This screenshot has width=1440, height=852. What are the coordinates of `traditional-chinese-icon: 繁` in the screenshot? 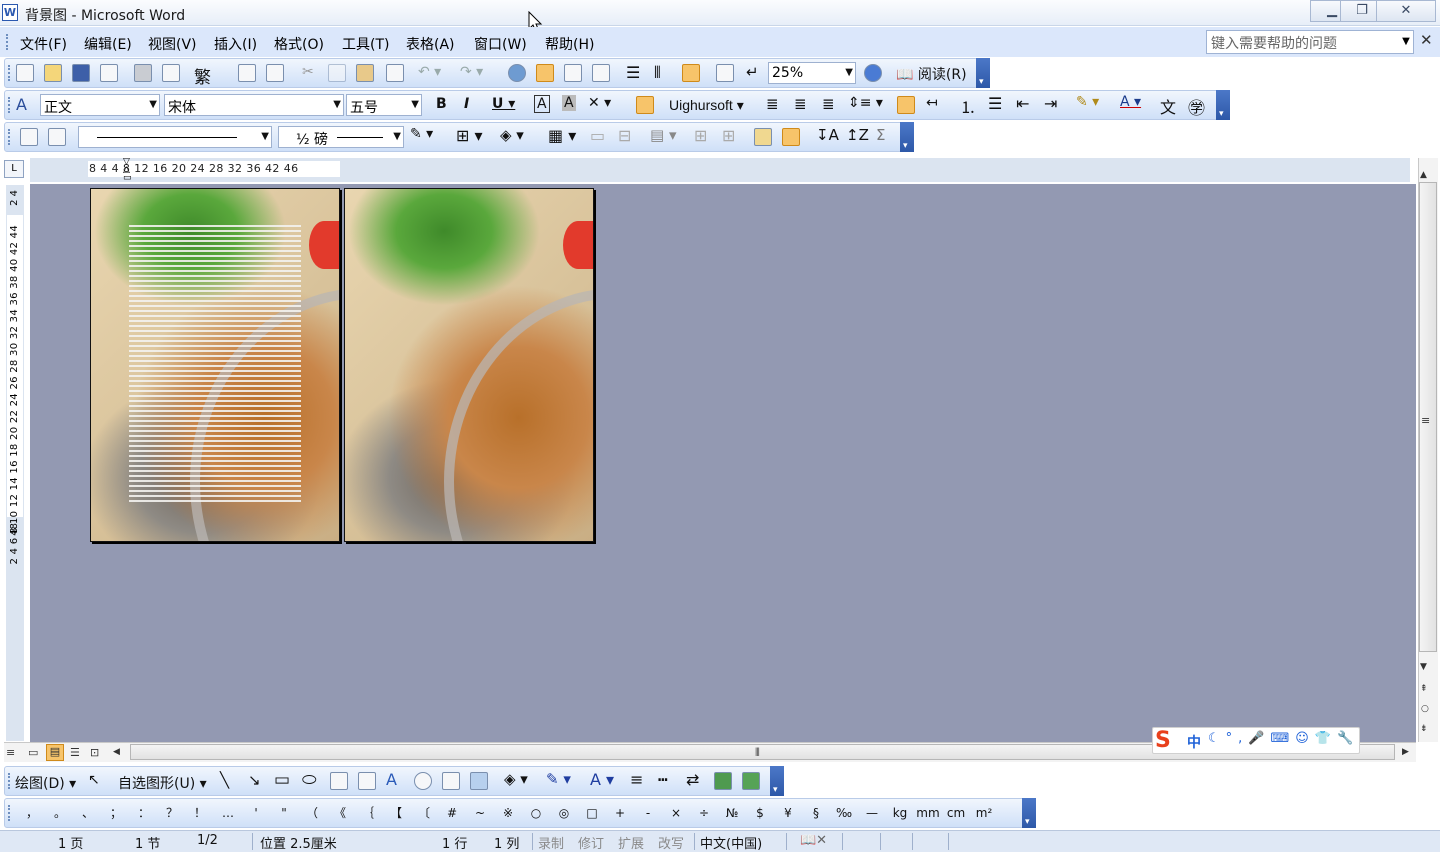 It's located at (202, 75).